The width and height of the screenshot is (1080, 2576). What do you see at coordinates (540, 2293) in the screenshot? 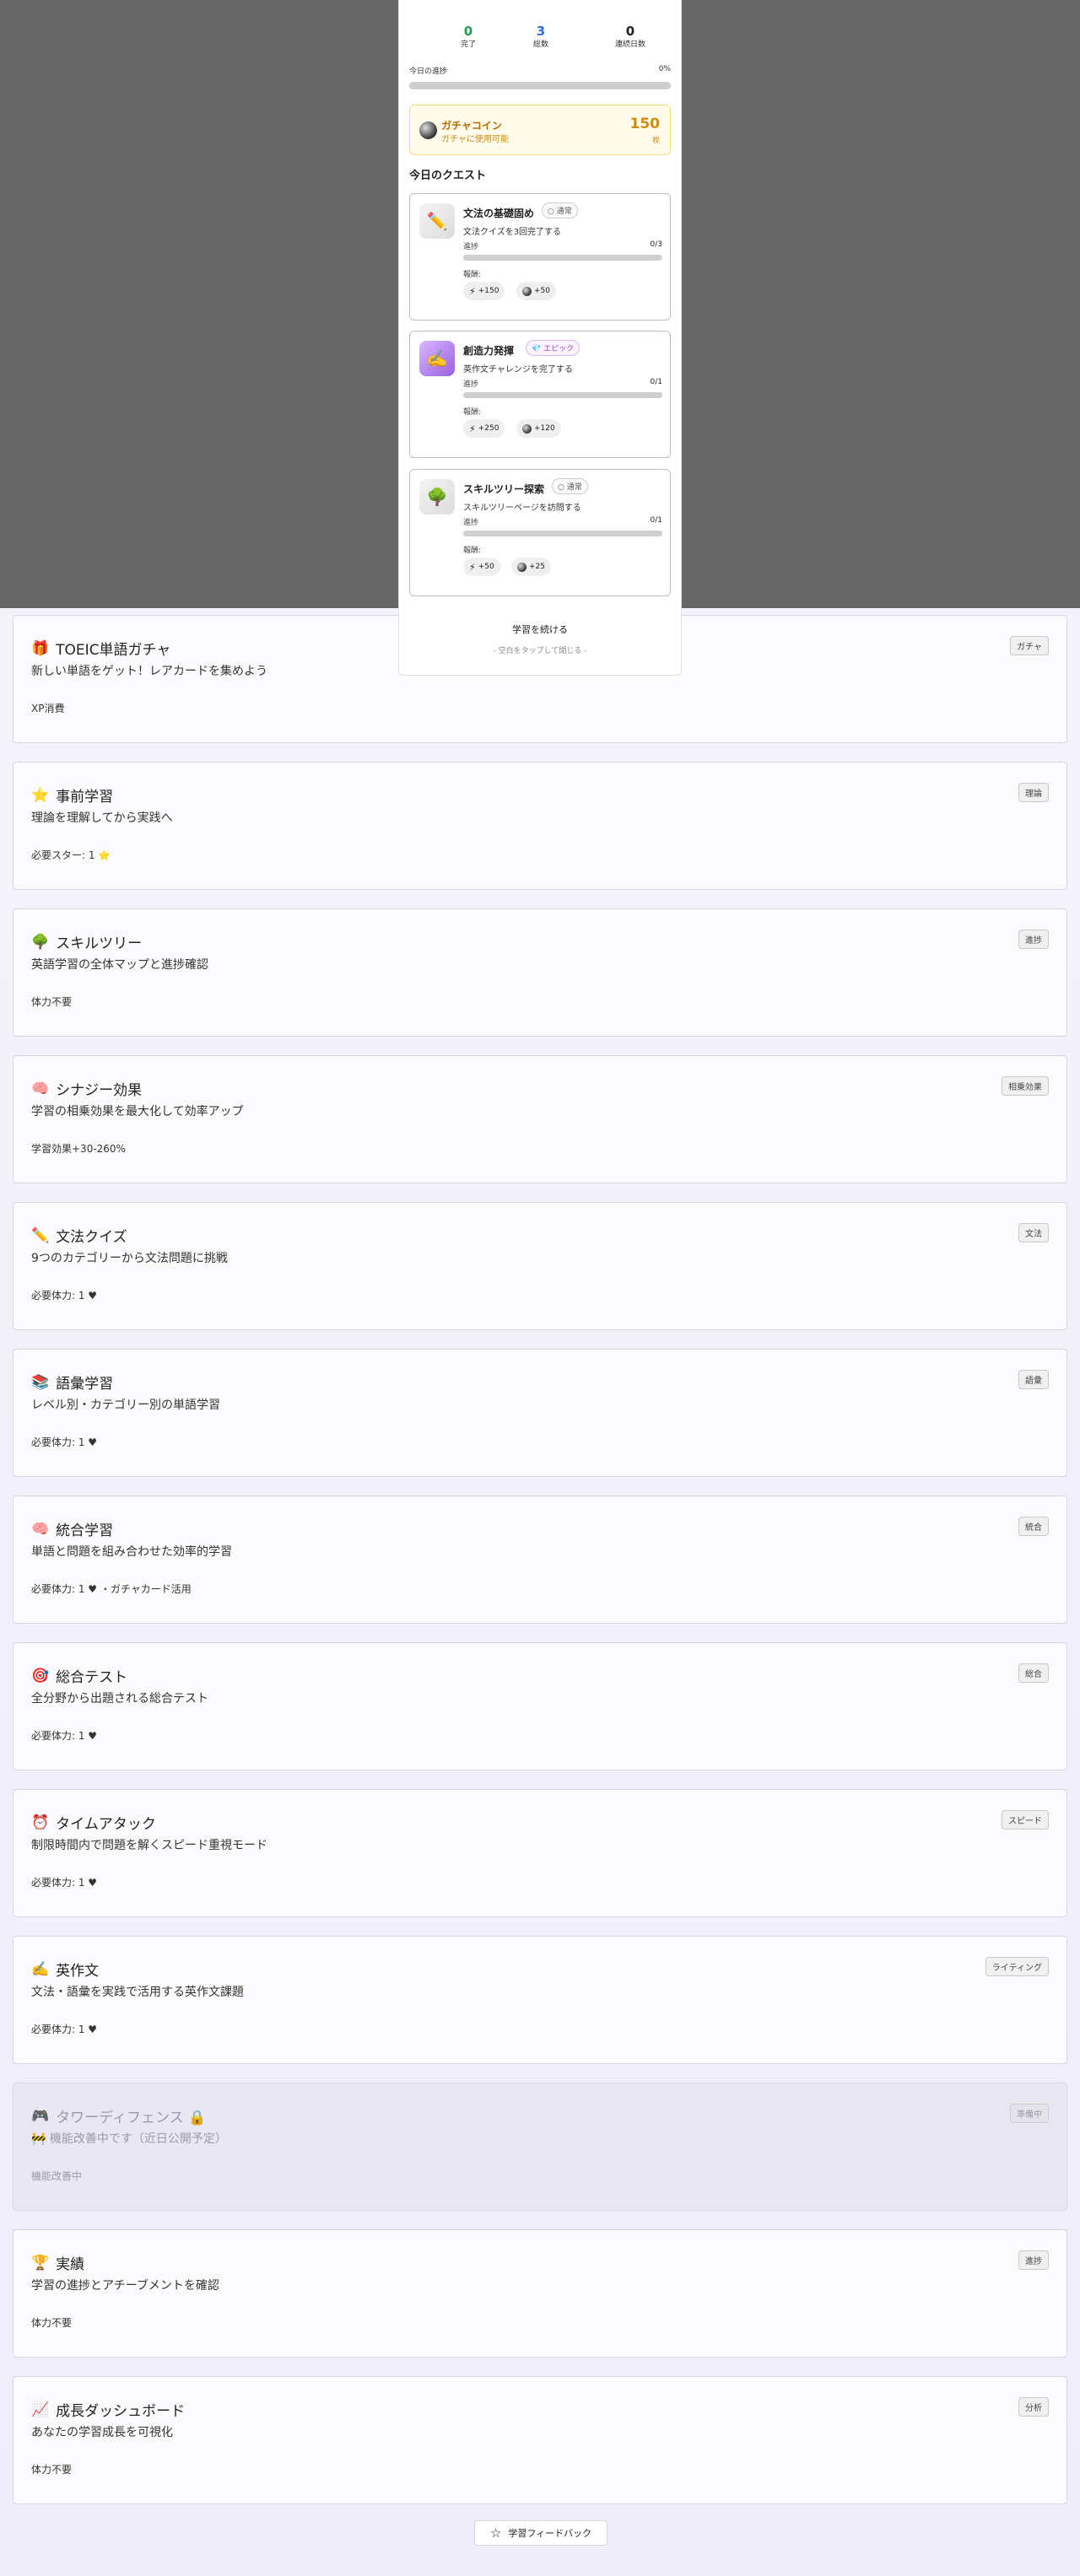
I see `feature-card-achievements: 🏆 実績 学習の進捗とアチーブメントを確認 体力不要 進捗` at bounding box center [540, 2293].